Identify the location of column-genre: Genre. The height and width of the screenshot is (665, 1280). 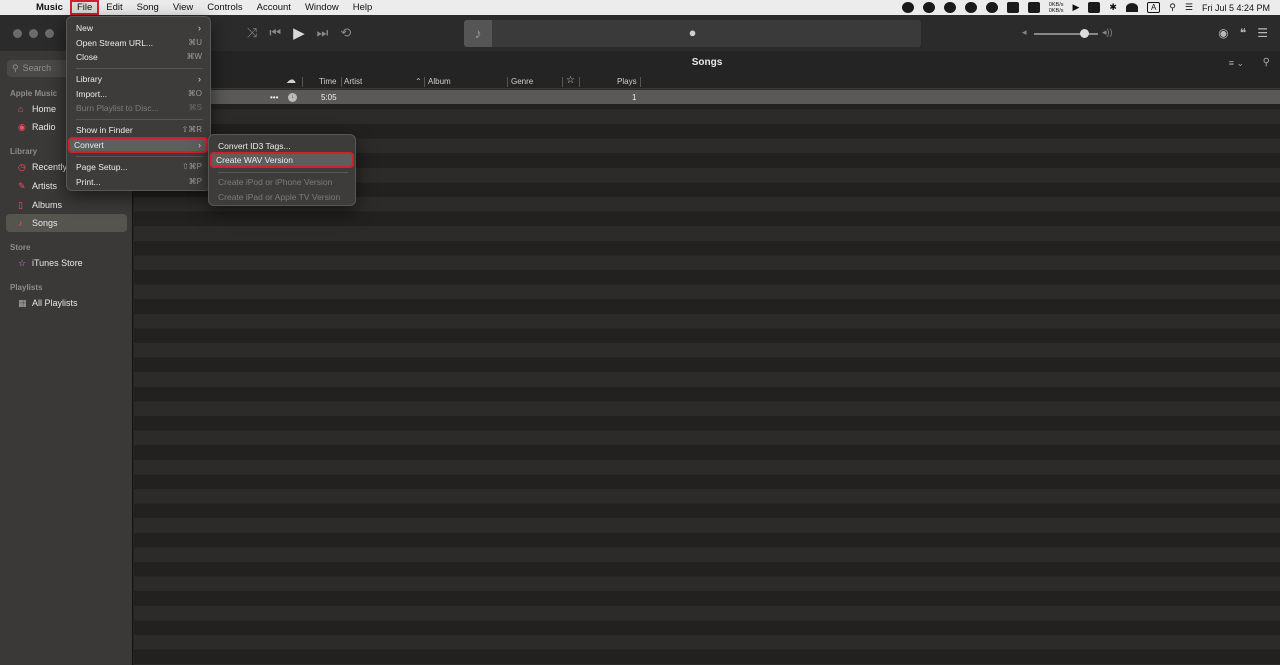
(522, 81).